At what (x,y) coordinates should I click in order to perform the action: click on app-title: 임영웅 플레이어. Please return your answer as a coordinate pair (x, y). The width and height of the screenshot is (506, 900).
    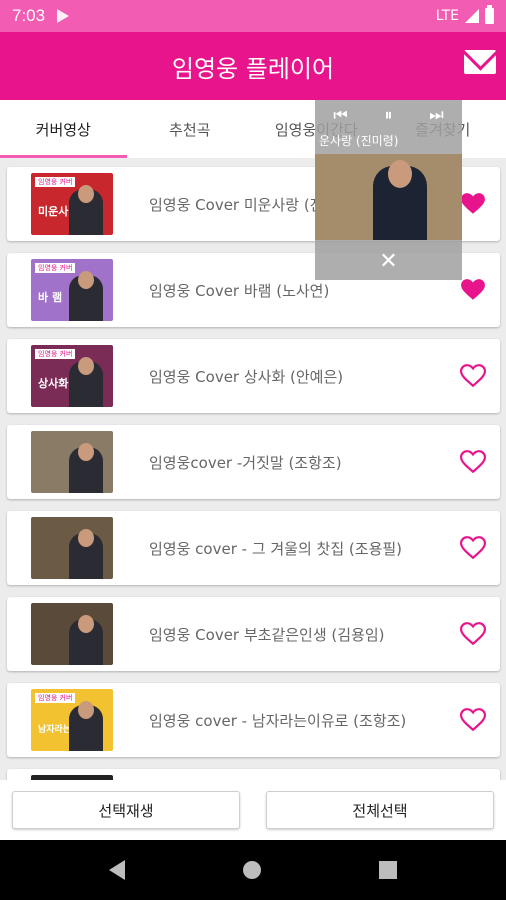
    Looking at the image, I should click on (253, 68).